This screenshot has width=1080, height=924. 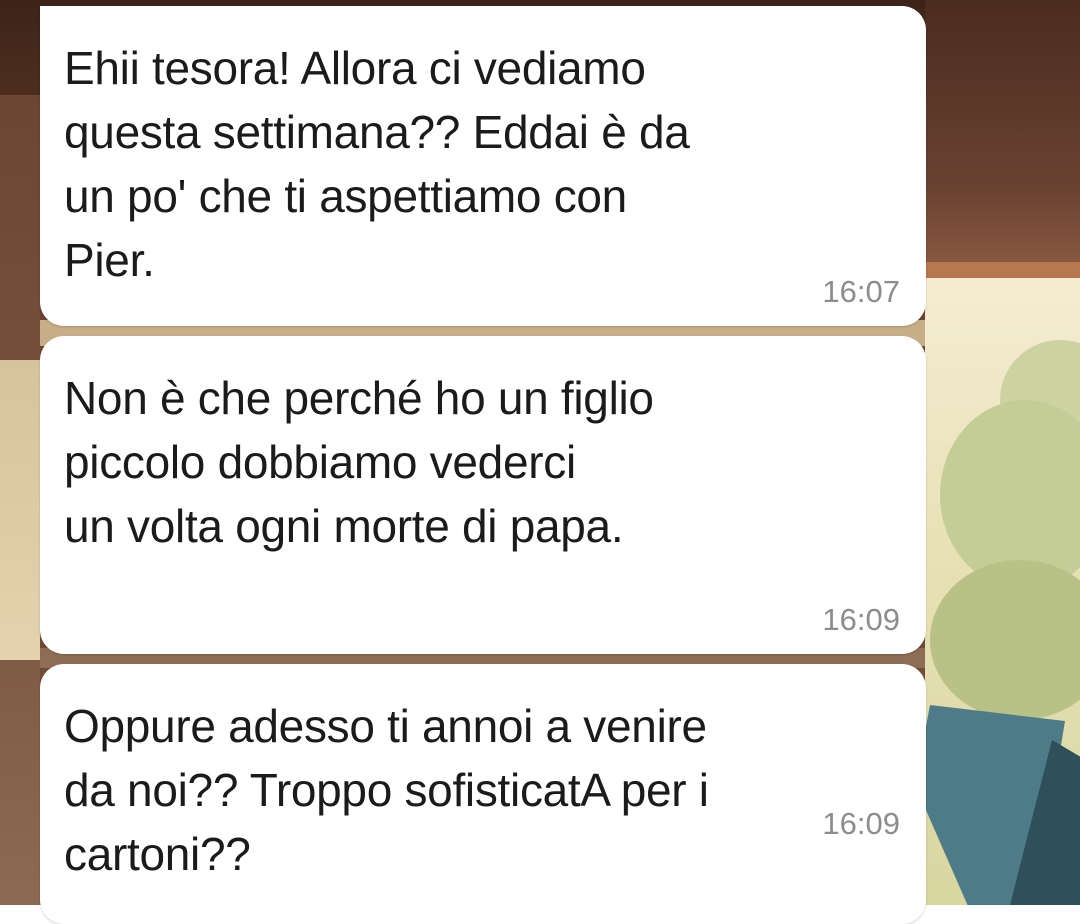 What do you see at coordinates (861, 291) in the screenshot?
I see `message-timestamp: 16:07` at bounding box center [861, 291].